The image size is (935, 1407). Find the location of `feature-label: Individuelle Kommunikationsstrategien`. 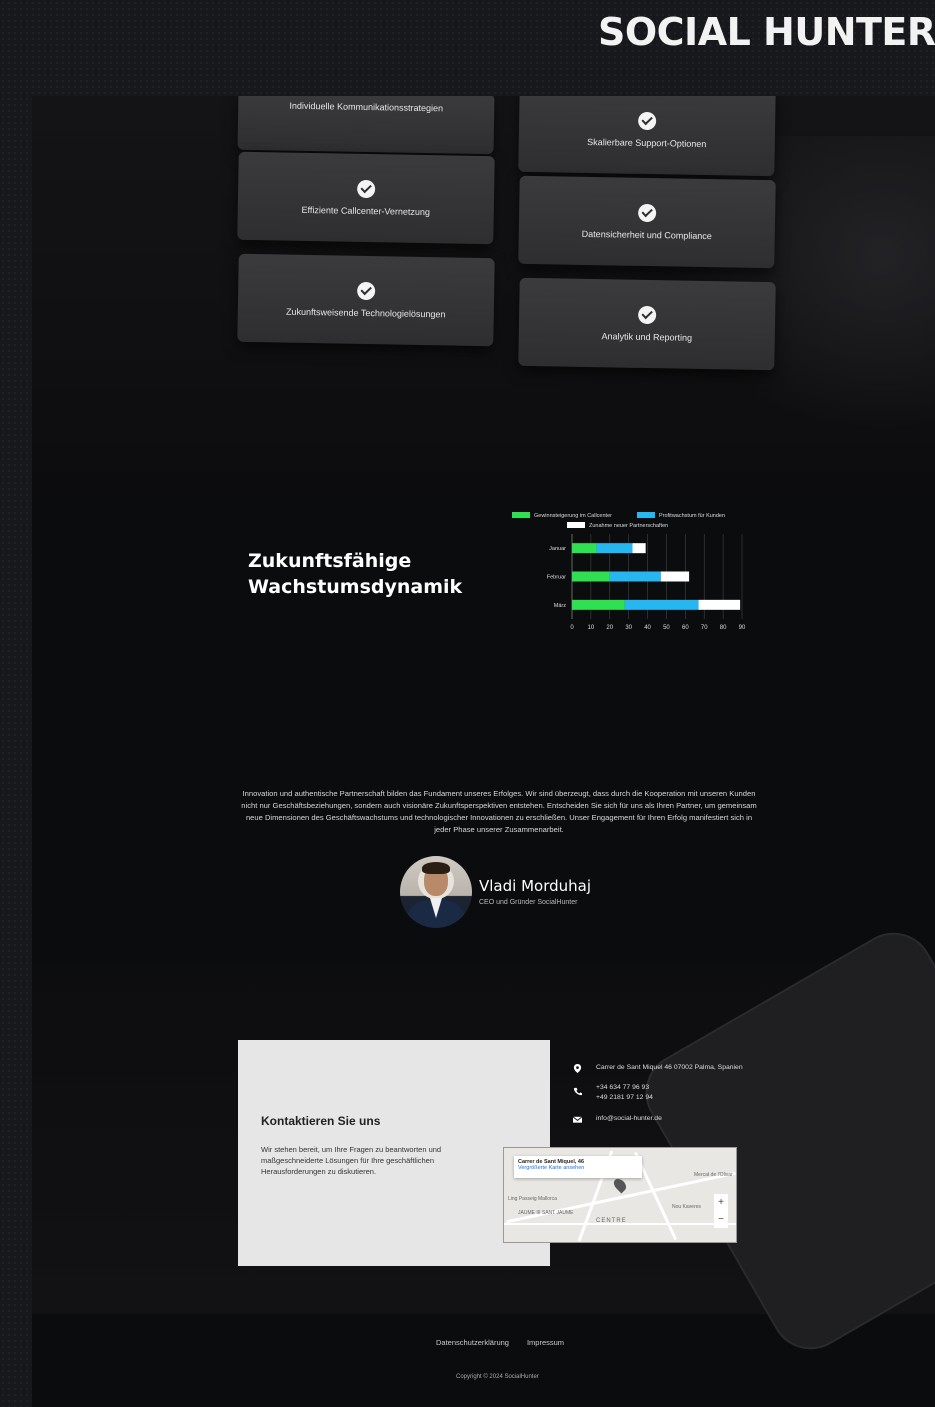

feature-label: Individuelle Kommunikationsstrategien is located at coordinates (366, 107).